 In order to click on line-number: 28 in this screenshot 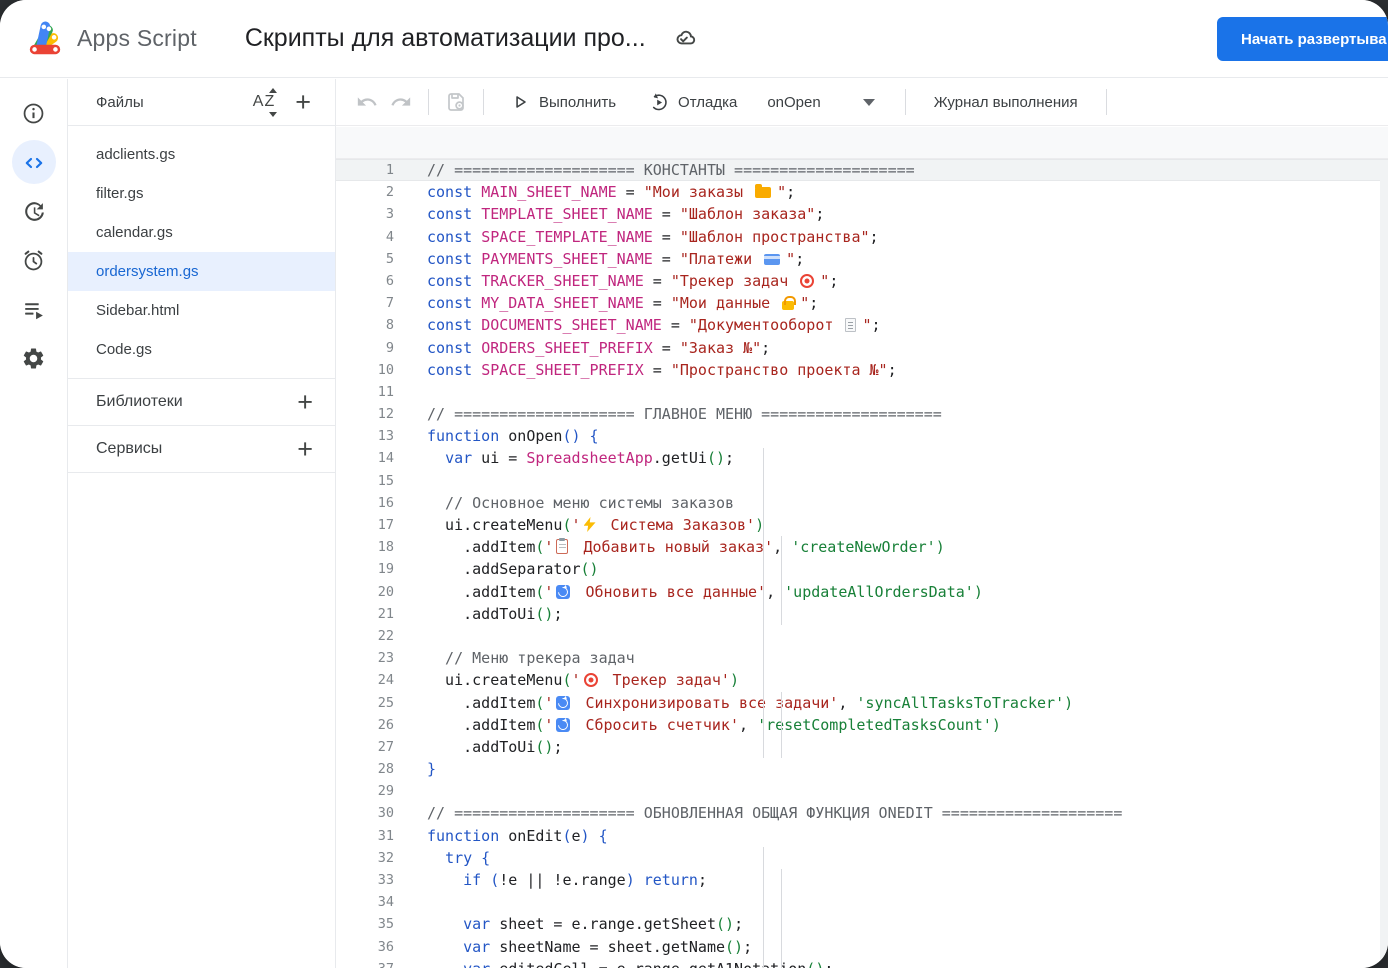, I will do `click(385, 769)`.